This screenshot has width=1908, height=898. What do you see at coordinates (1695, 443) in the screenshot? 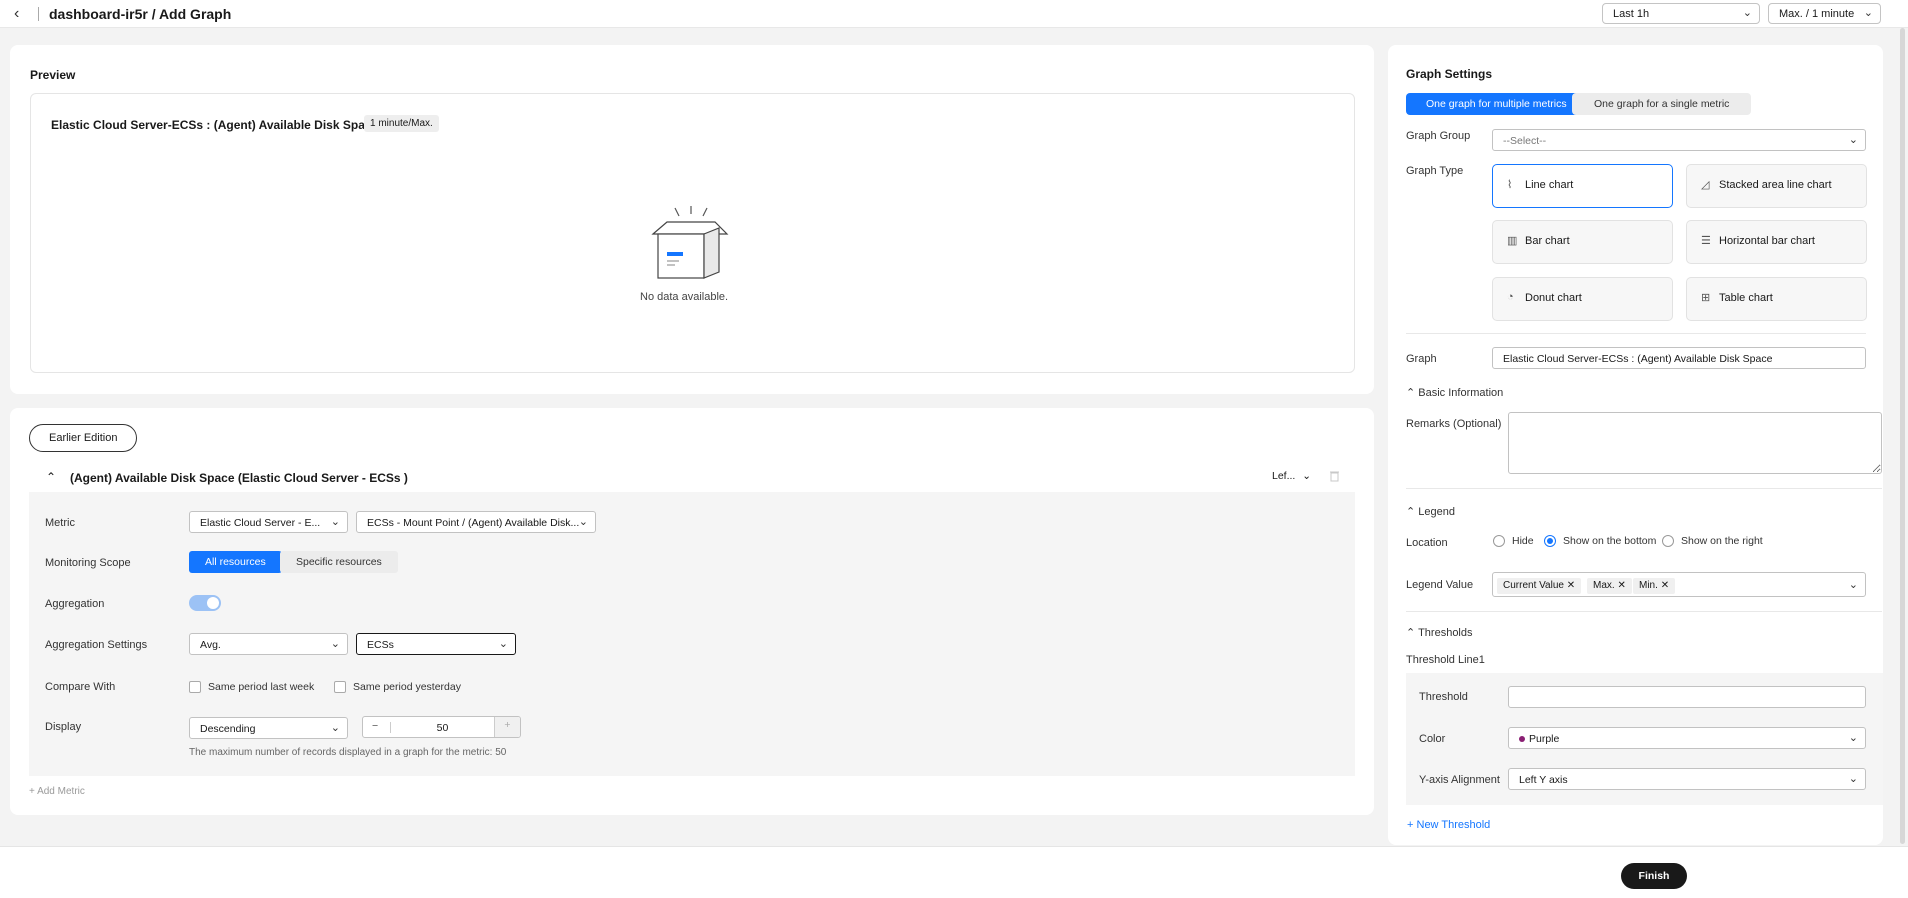
I see `remarks-textarea` at bounding box center [1695, 443].